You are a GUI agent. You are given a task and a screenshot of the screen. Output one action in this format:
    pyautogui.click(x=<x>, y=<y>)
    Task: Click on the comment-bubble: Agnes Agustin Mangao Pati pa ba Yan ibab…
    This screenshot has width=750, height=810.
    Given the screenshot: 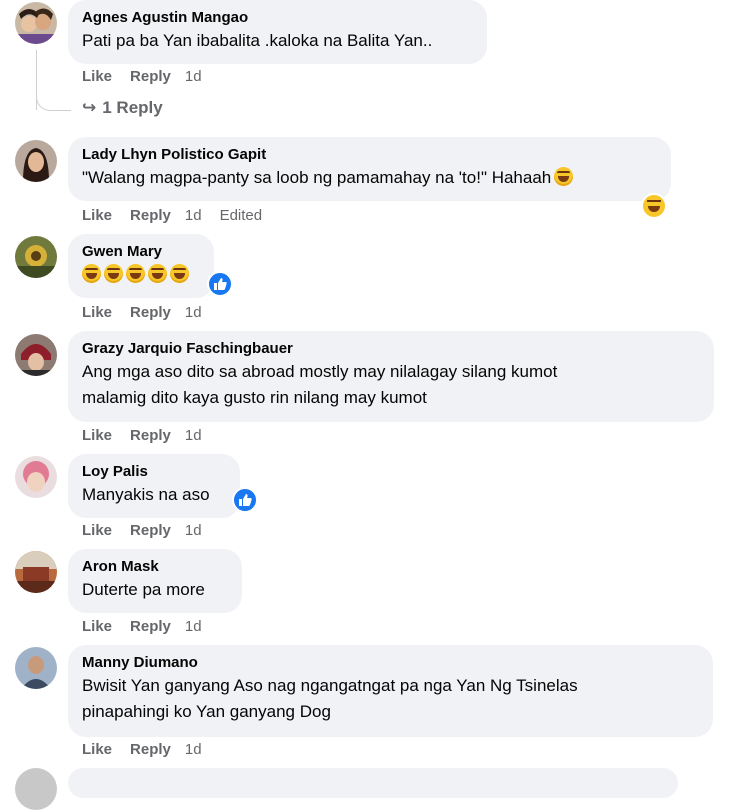 What is the action you would take?
    pyautogui.click(x=277, y=32)
    